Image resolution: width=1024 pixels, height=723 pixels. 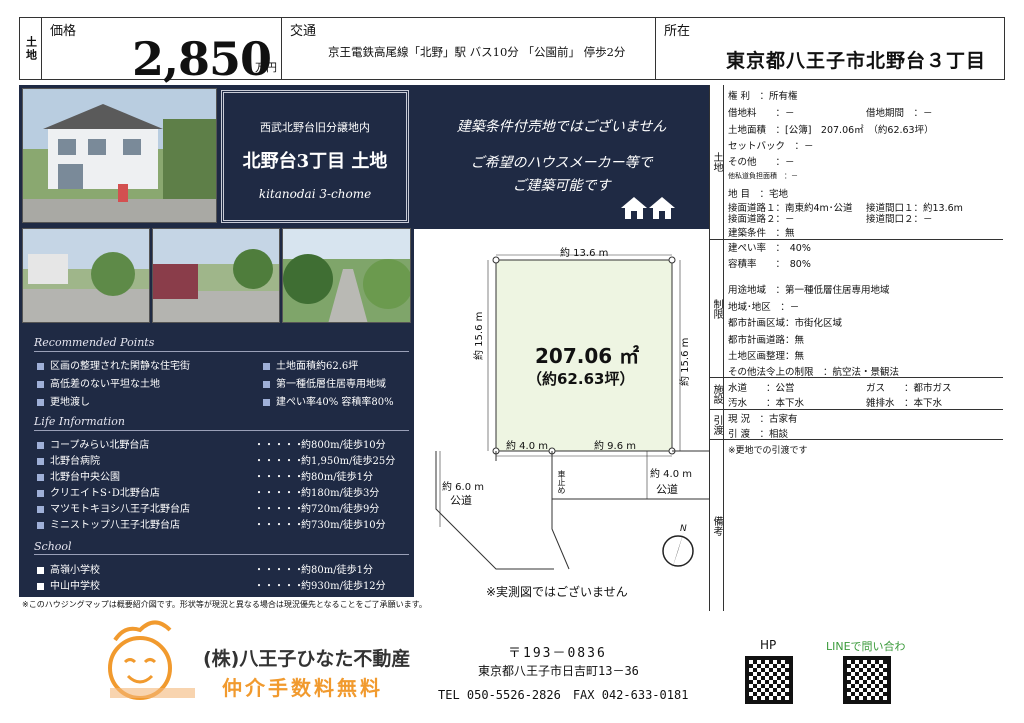 I want to click on plan-area-tsubo: （約62.63坪）, so click(x=581, y=379).